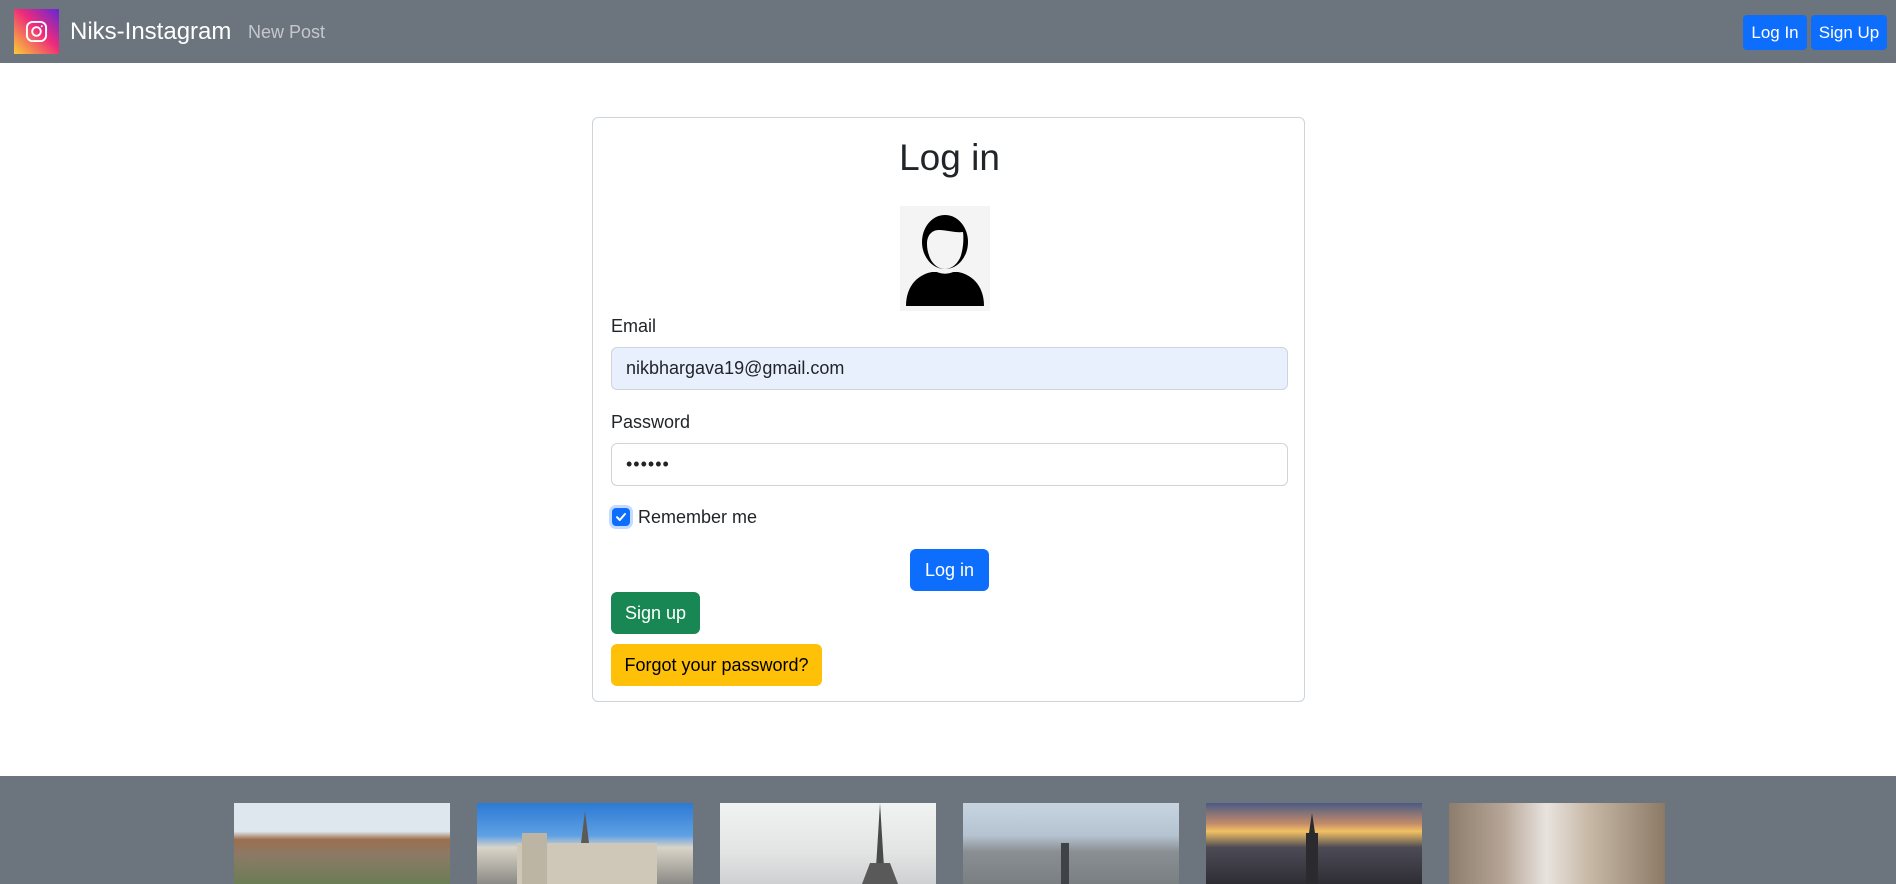 The height and width of the screenshot is (884, 1896). What do you see at coordinates (1775, 32) in the screenshot?
I see `nav-login-button: Log In` at bounding box center [1775, 32].